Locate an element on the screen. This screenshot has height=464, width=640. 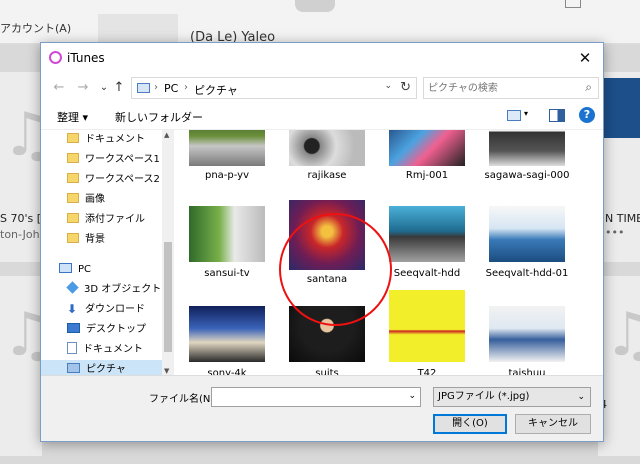
refresh-icon: ↻ is located at coordinates (405, 87).